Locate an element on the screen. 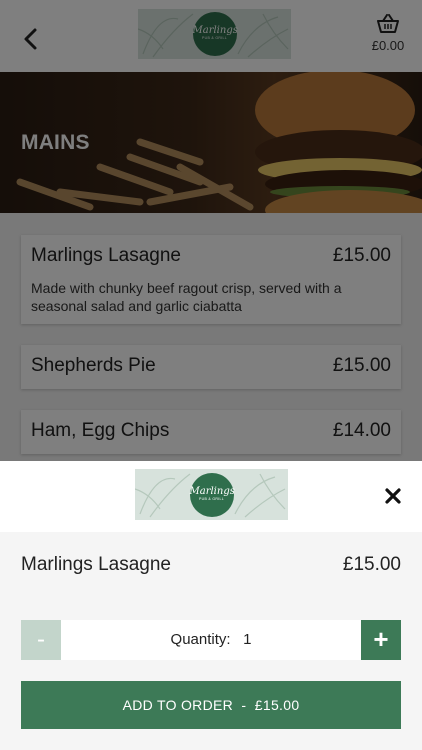 The height and width of the screenshot is (750, 422). logo-badge: Marlings PUB & GRILL is located at coordinates (212, 494).